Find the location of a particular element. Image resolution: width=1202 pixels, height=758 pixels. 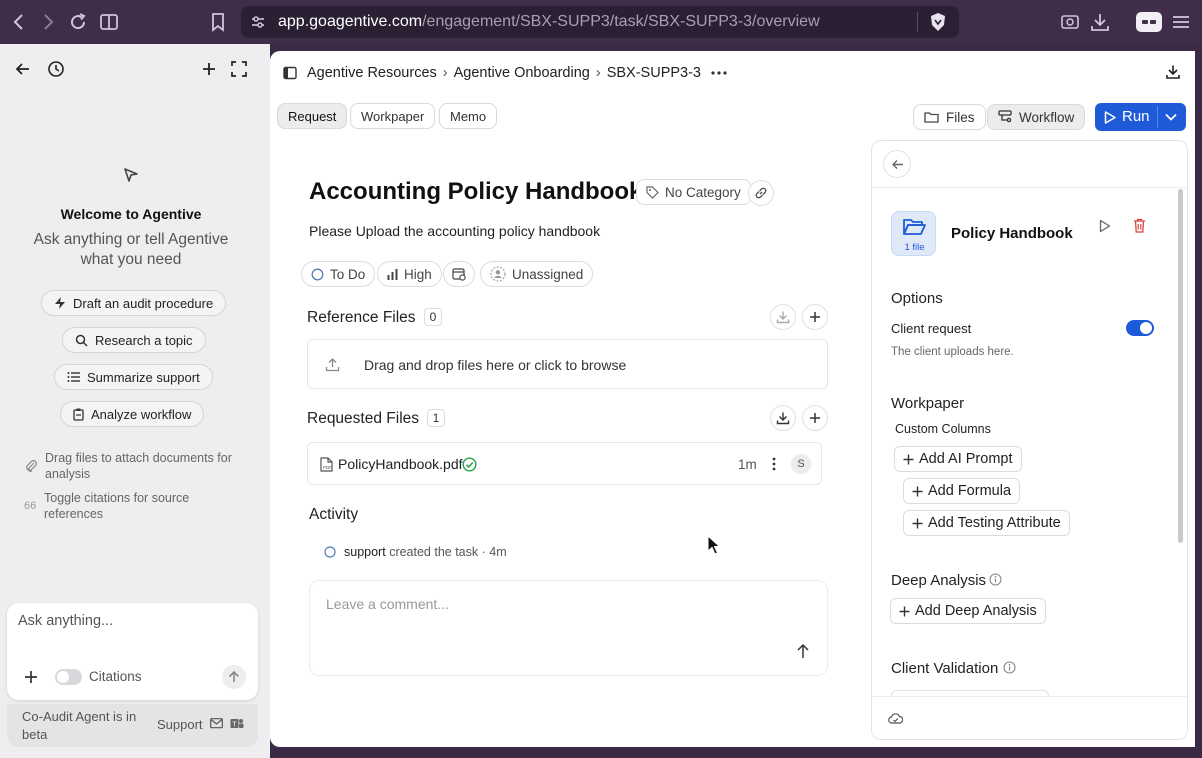

add-deep-analysis-button: Add Deep Analysis is located at coordinates (968, 611).